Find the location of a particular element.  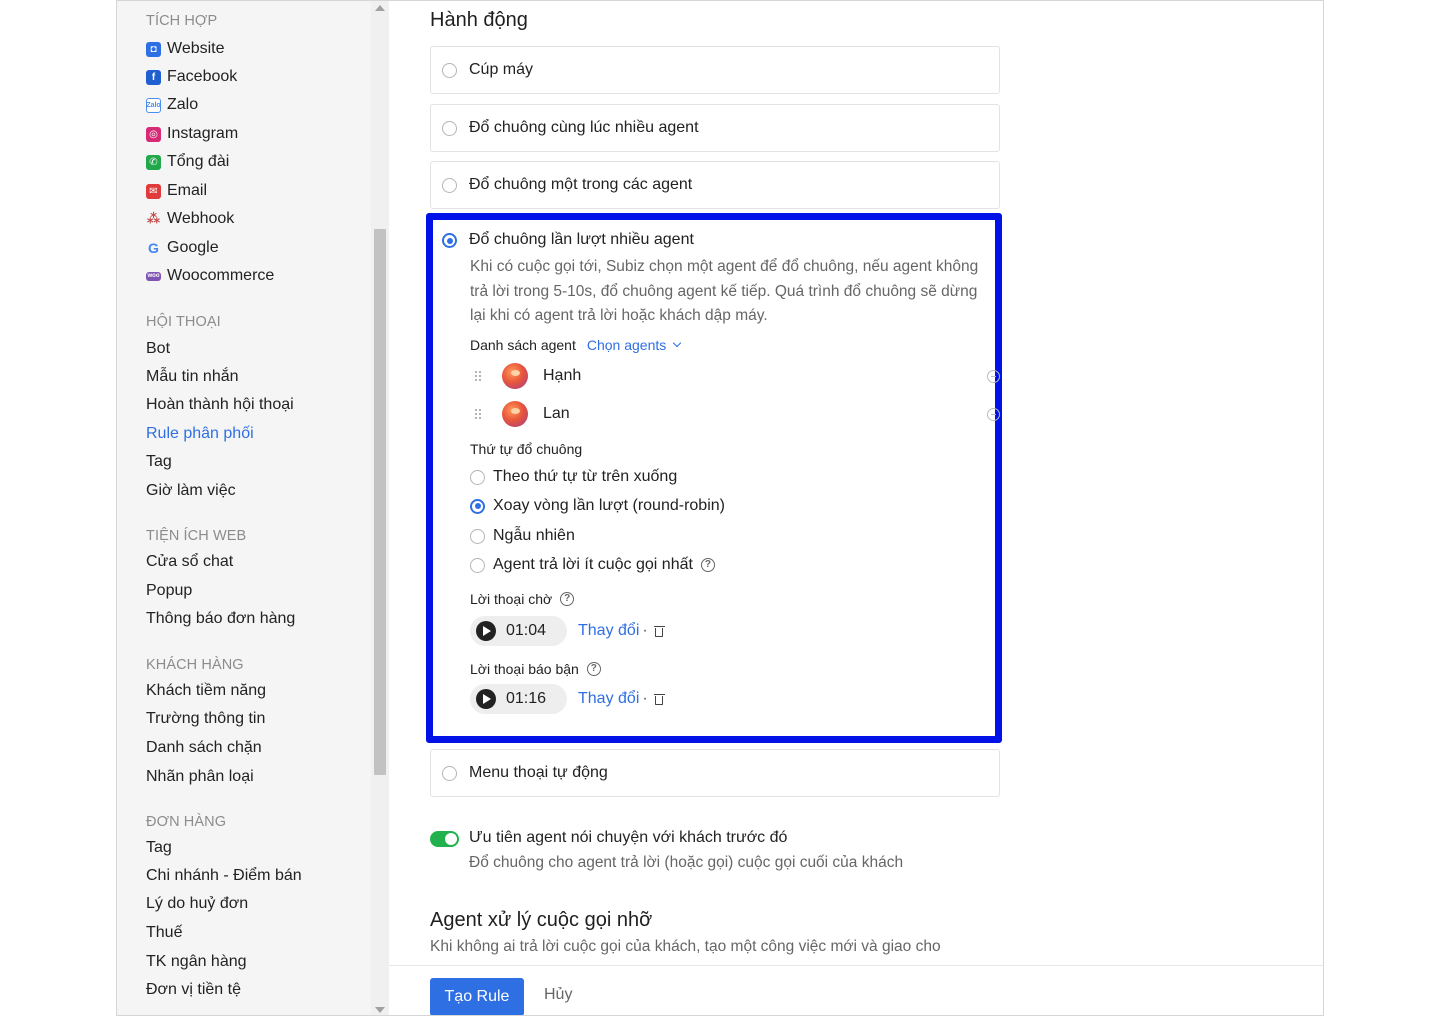

option-hang-up: Cúp máy is located at coordinates (715, 70).